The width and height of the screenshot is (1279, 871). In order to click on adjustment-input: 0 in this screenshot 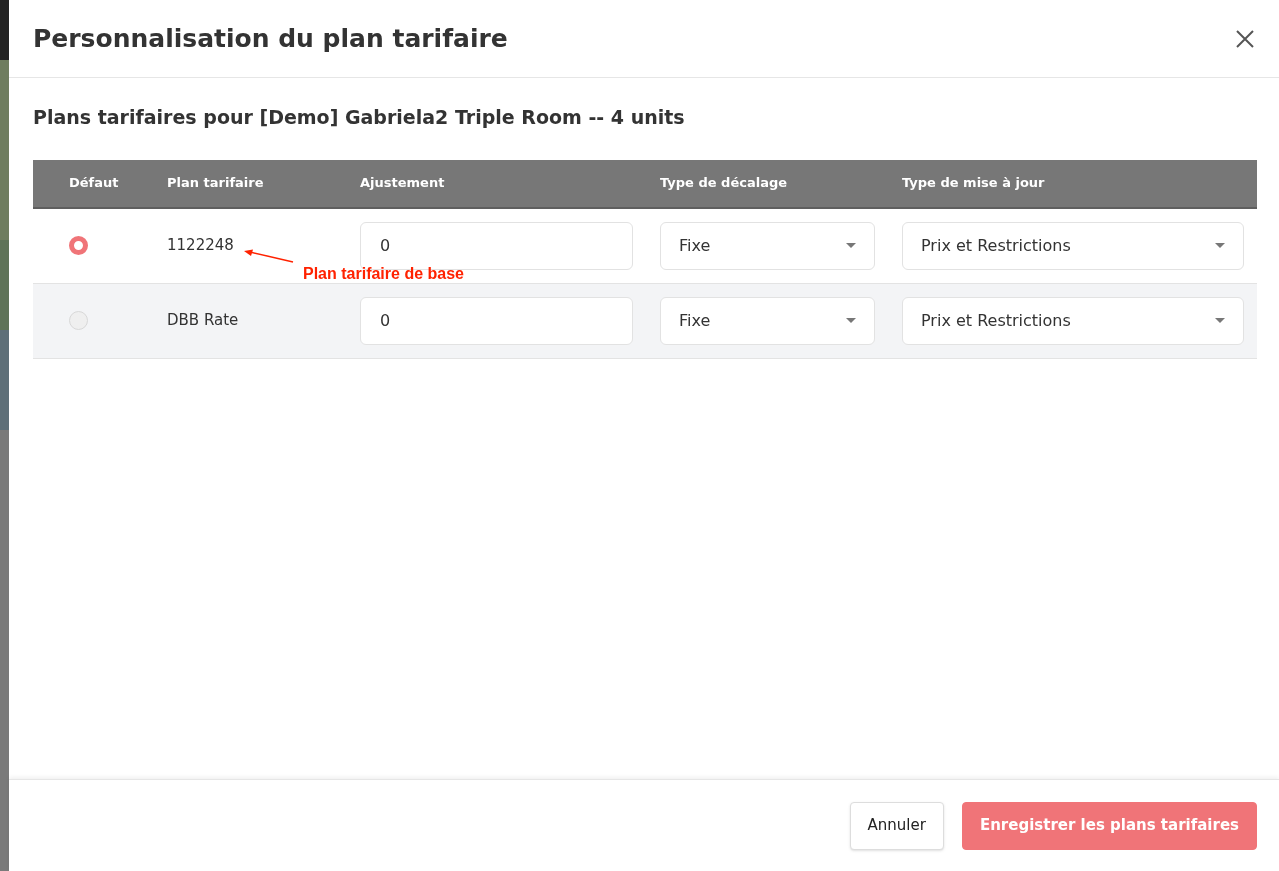, I will do `click(496, 320)`.